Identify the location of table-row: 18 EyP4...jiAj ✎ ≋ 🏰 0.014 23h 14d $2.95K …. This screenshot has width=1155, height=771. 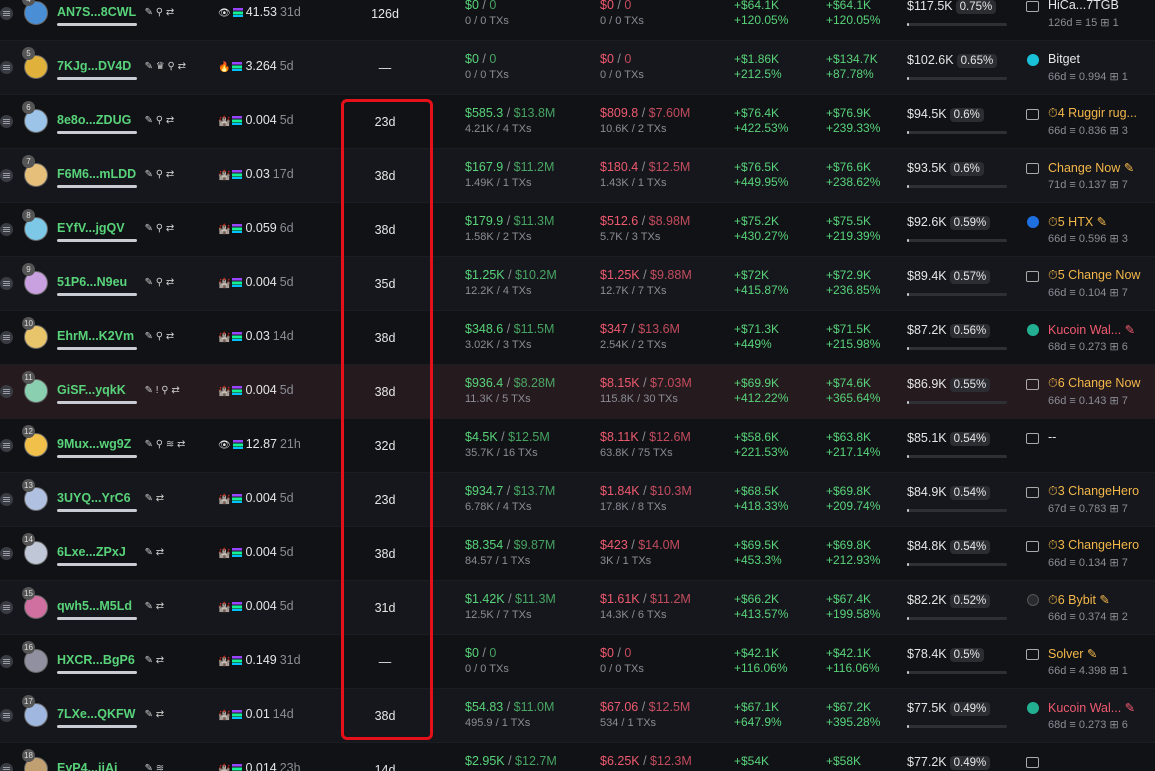
(577, 757).